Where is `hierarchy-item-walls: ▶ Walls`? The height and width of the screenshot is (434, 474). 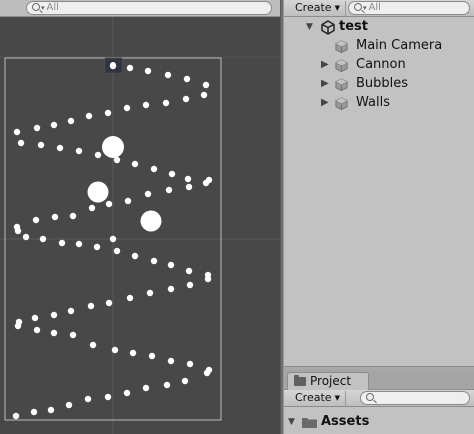 hierarchy-item-walls: ▶ Walls is located at coordinates (379, 103).